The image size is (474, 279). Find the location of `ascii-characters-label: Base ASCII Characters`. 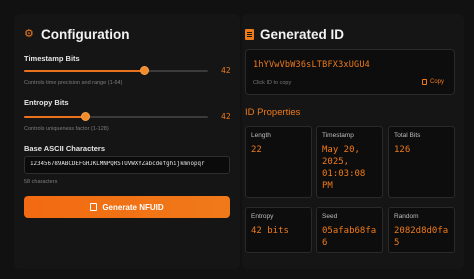

ascii-characters-label: Base ASCII Characters is located at coordinates (65, 148).